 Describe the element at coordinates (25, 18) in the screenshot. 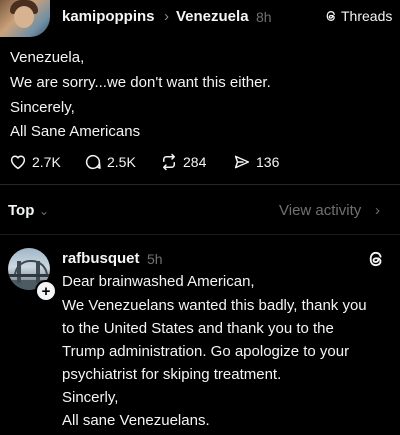

I see `author-avatar` at that location.